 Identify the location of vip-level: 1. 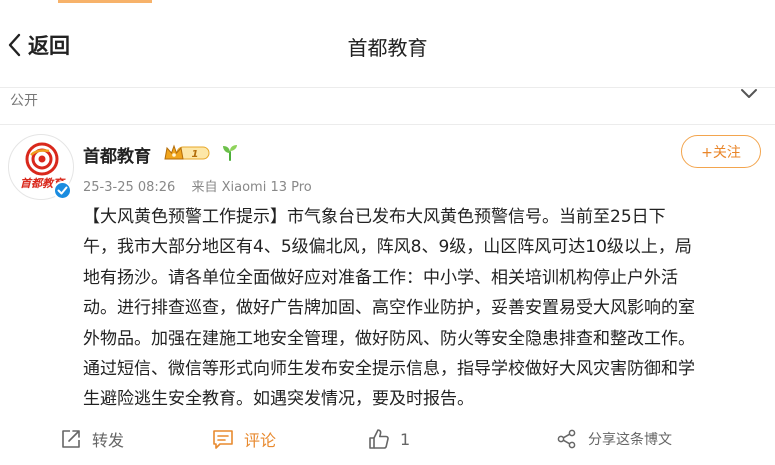
(195, 154).